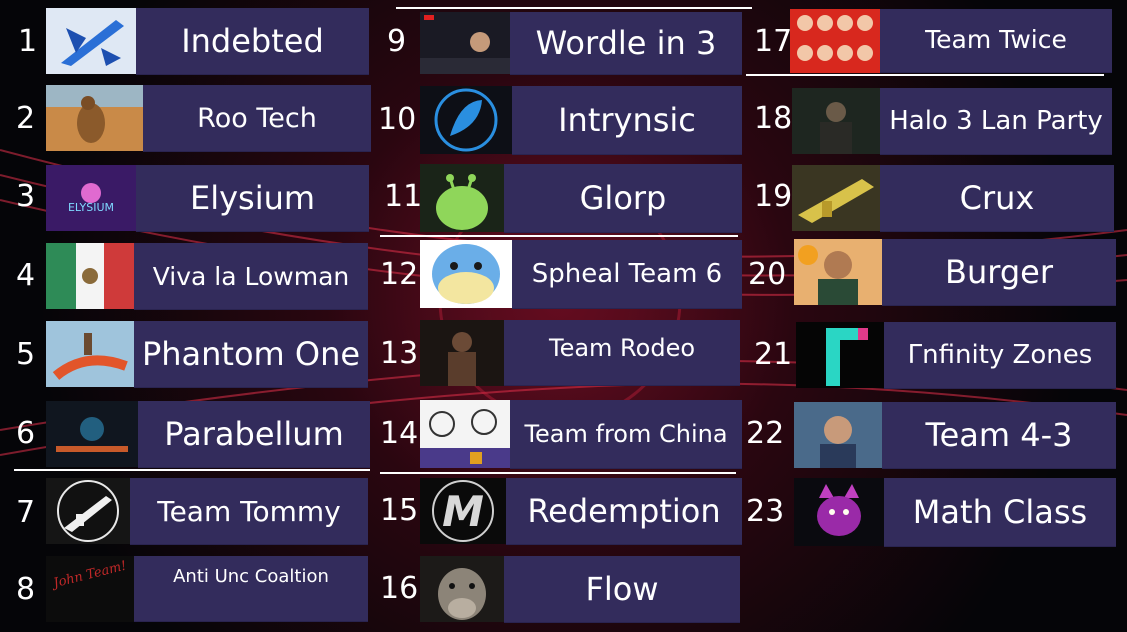  Describe the element at coordinates (249, 511) in the screenshot. I see `team-name: Team Tommy` at that location.